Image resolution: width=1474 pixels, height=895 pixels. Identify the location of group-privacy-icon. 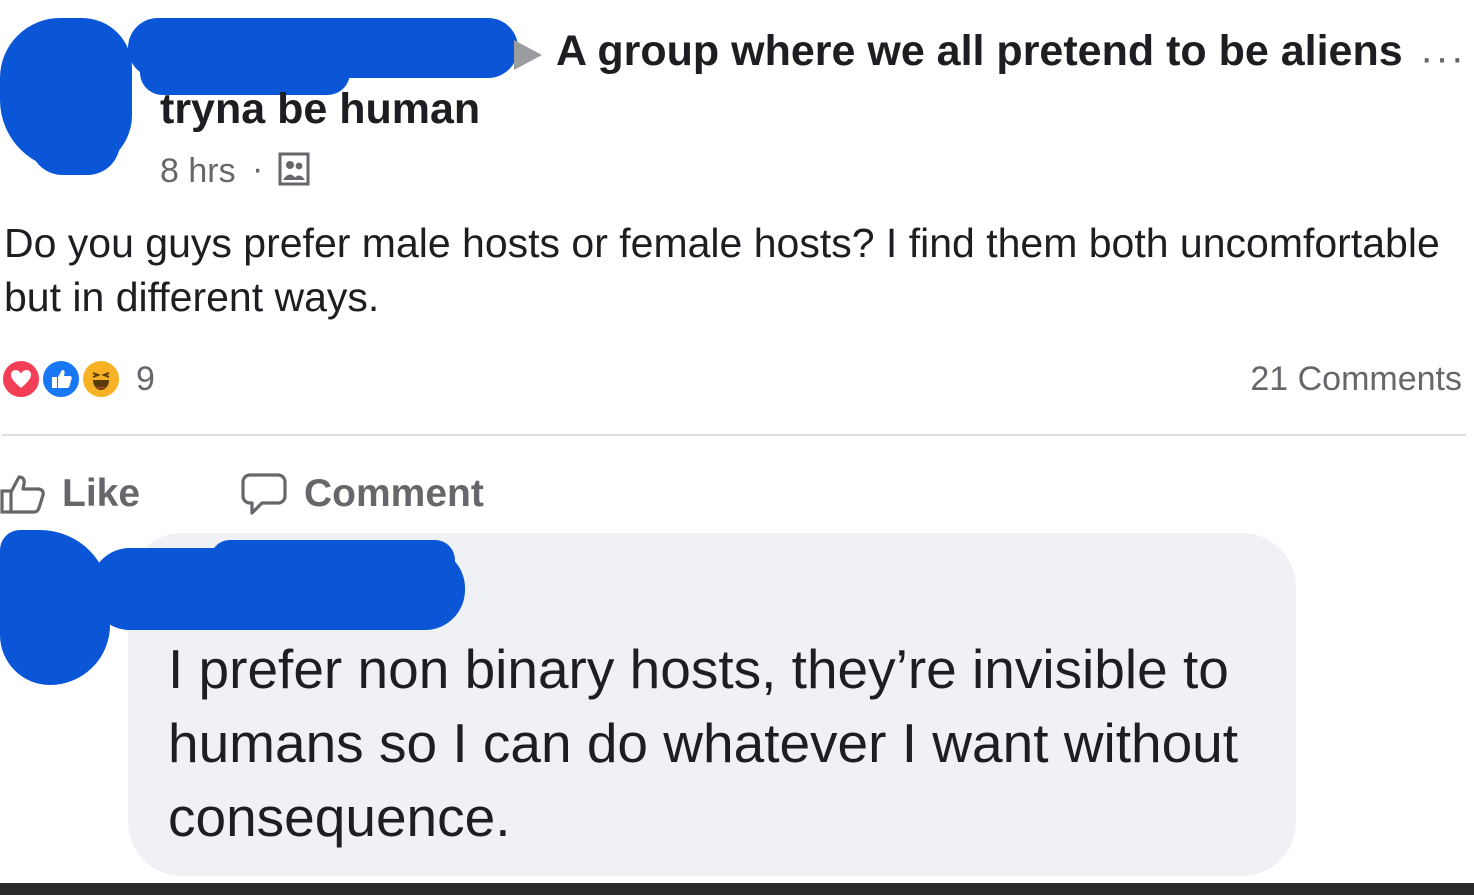
(294, 169).